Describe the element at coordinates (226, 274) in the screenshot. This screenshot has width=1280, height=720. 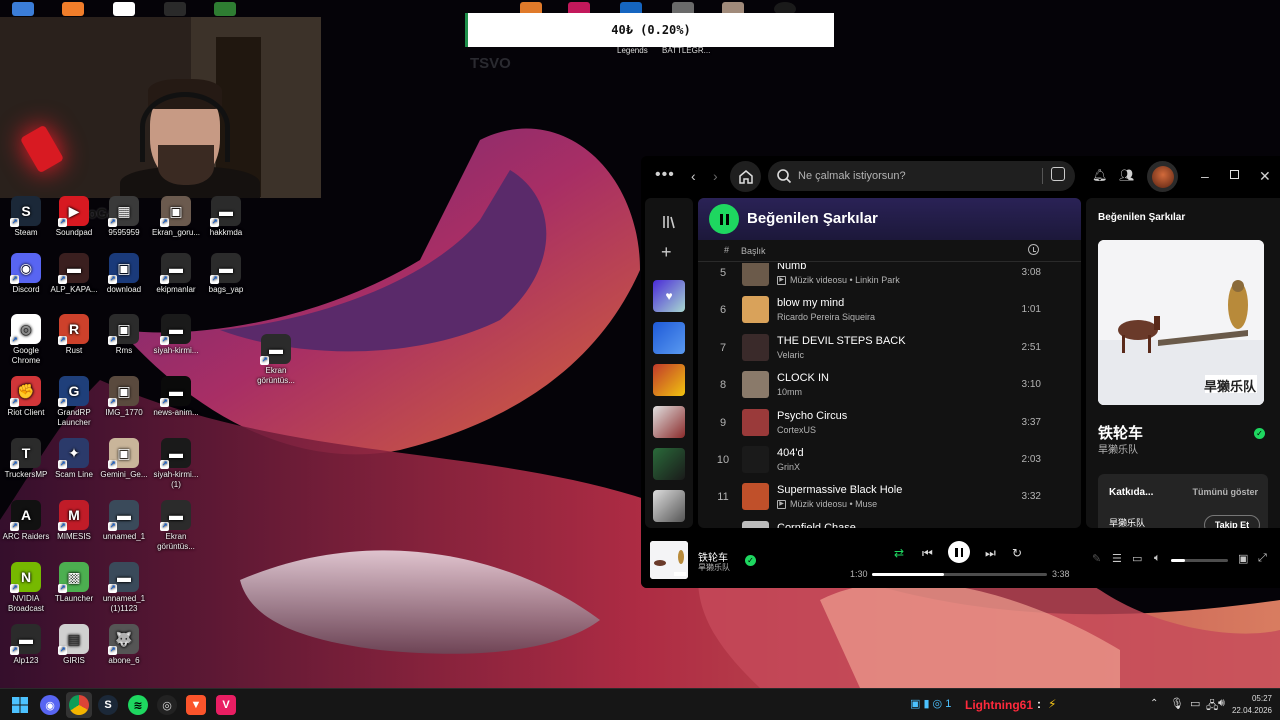
I see `desktop-icon: ▬ ↗ bags_yap` at that location.